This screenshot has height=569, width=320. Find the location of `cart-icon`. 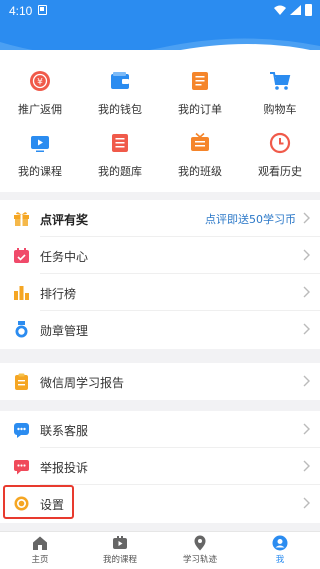

cart-icon is located at coordinates (280, 81).